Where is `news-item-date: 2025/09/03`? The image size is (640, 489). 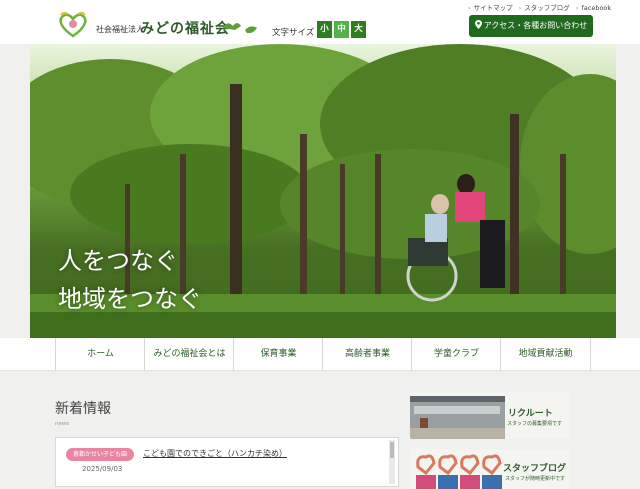
news-item-date: 2025/09/03 is located at coordinates (102, 469).